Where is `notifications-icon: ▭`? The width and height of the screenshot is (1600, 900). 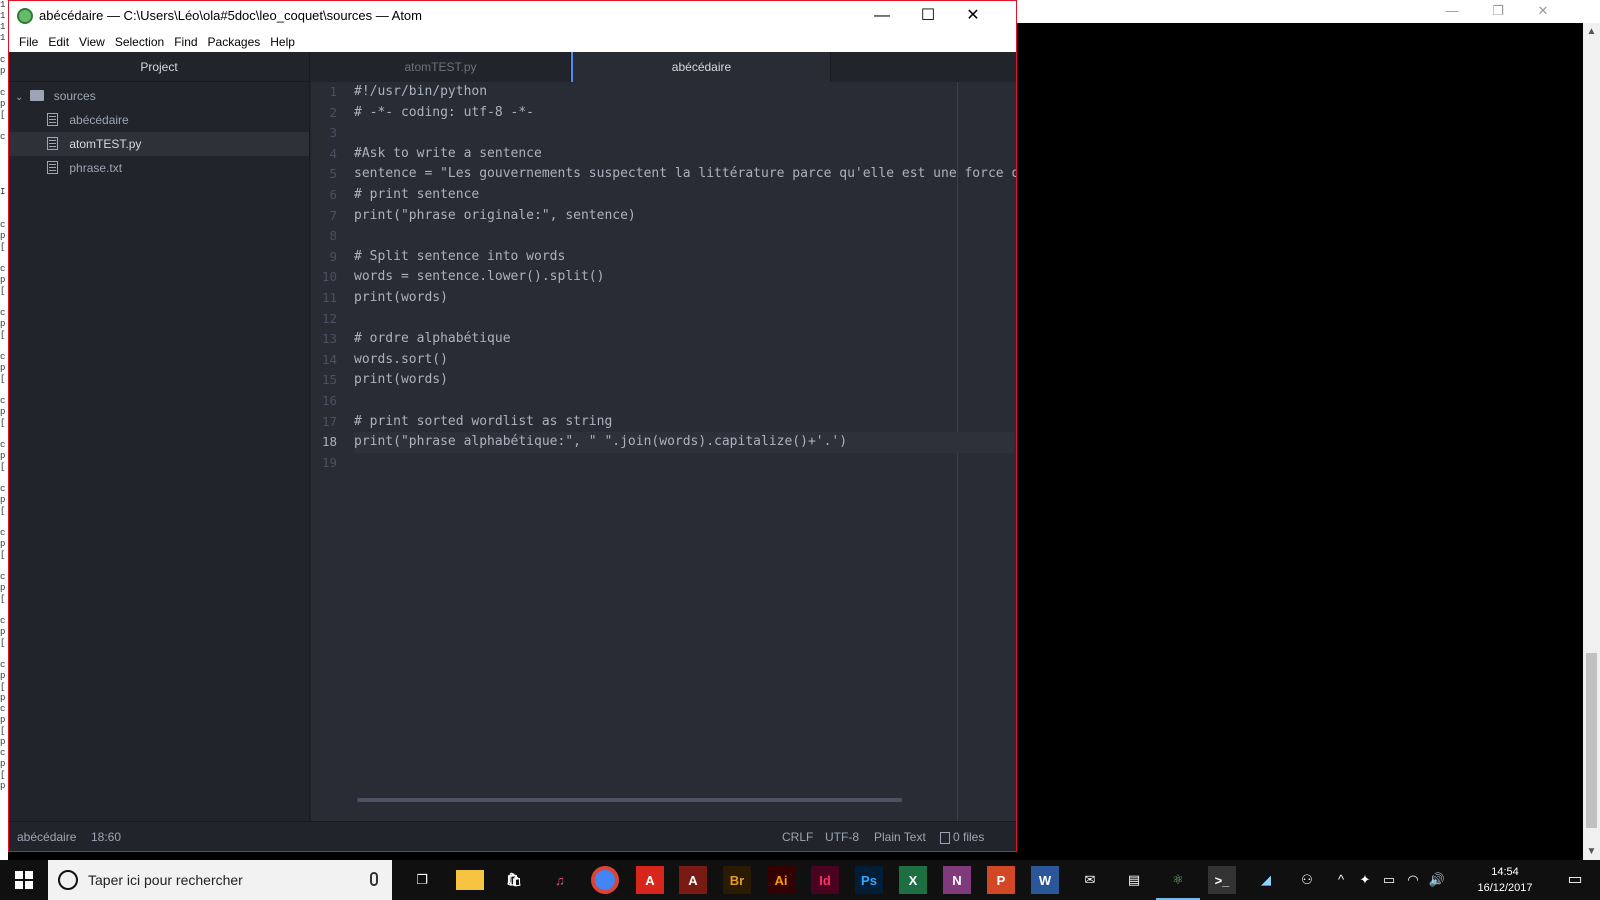
notifications-icon: ▭ is located at coordinates (1575, 880).